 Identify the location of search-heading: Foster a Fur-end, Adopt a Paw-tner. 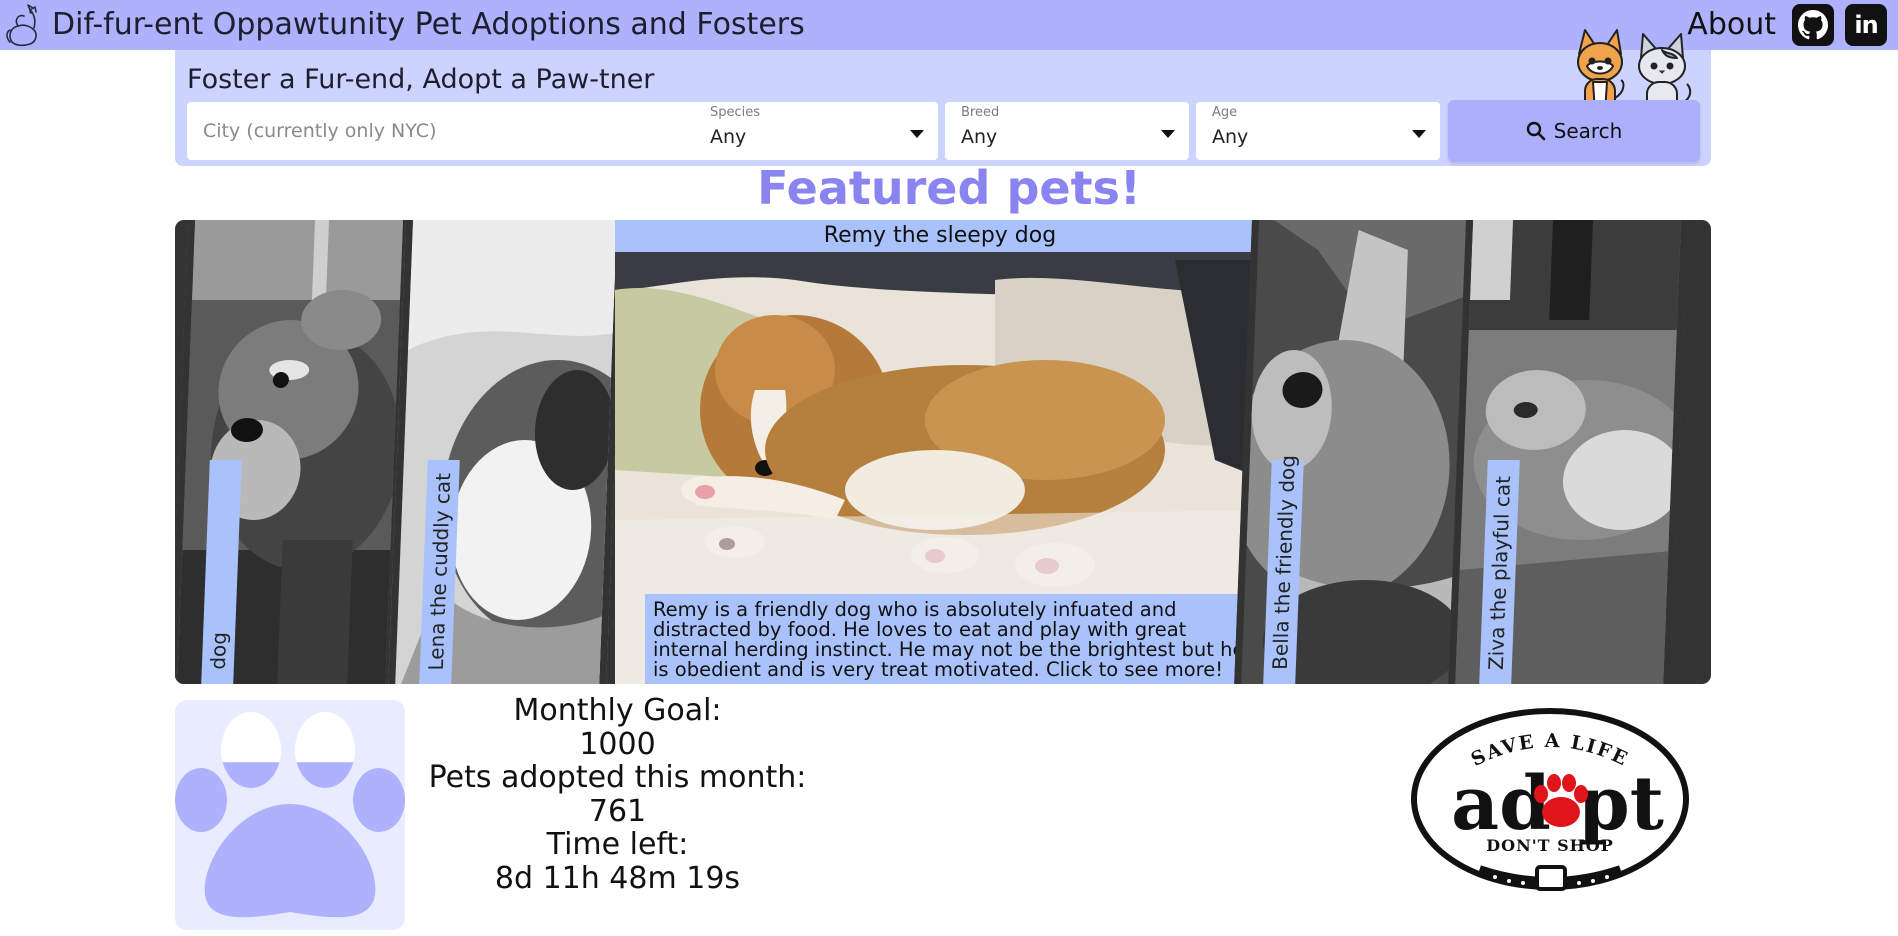
(421, 79).